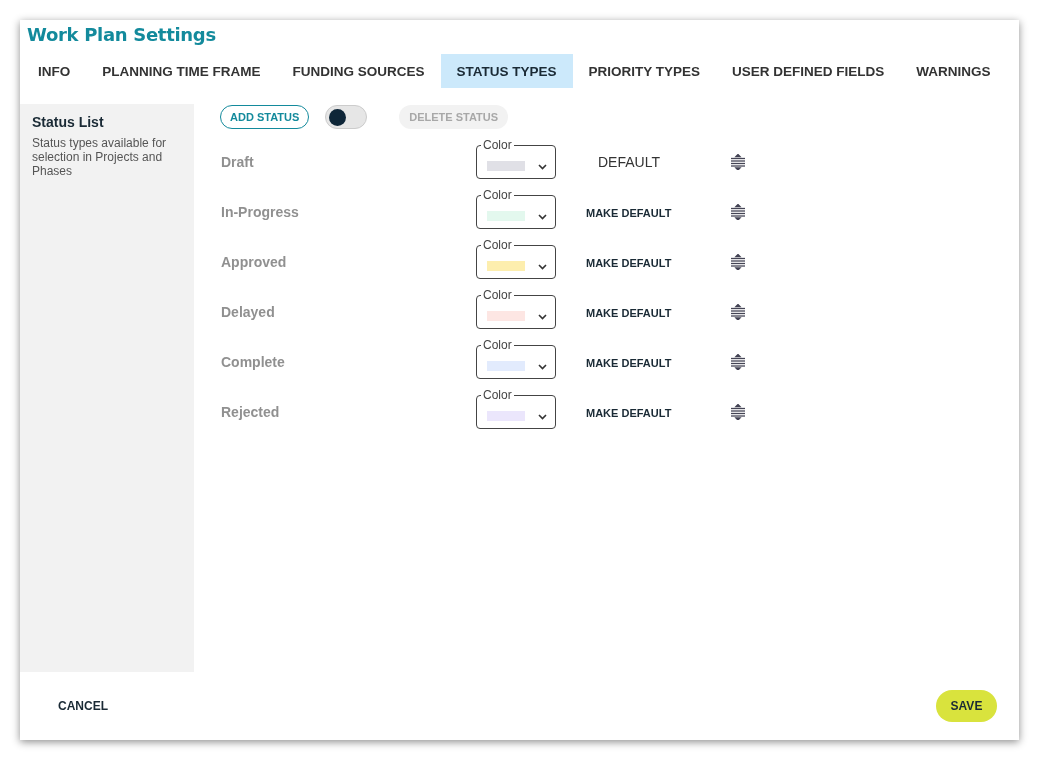 The image size is (1040, 760). I want to click on toggle-switch, so click(346, 117).